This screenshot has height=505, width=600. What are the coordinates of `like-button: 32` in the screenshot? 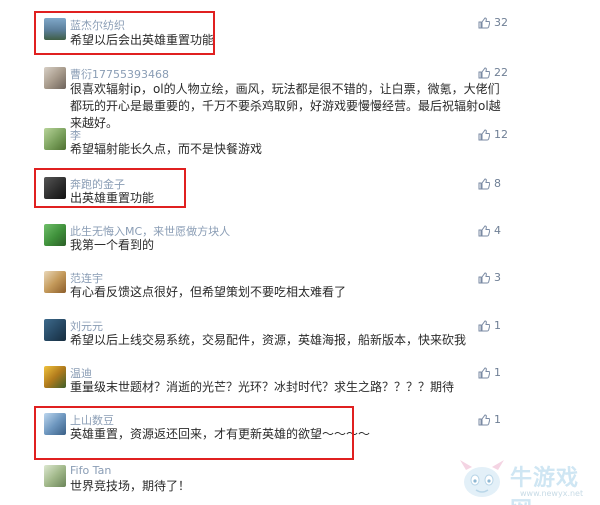 It's located at (493, 22).